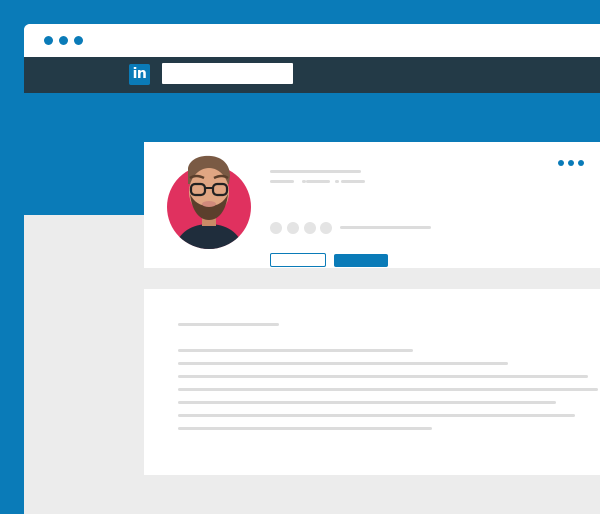 This screenshot has height=514, width=600. I want to click on top-navbar: in, so click(312, 75).